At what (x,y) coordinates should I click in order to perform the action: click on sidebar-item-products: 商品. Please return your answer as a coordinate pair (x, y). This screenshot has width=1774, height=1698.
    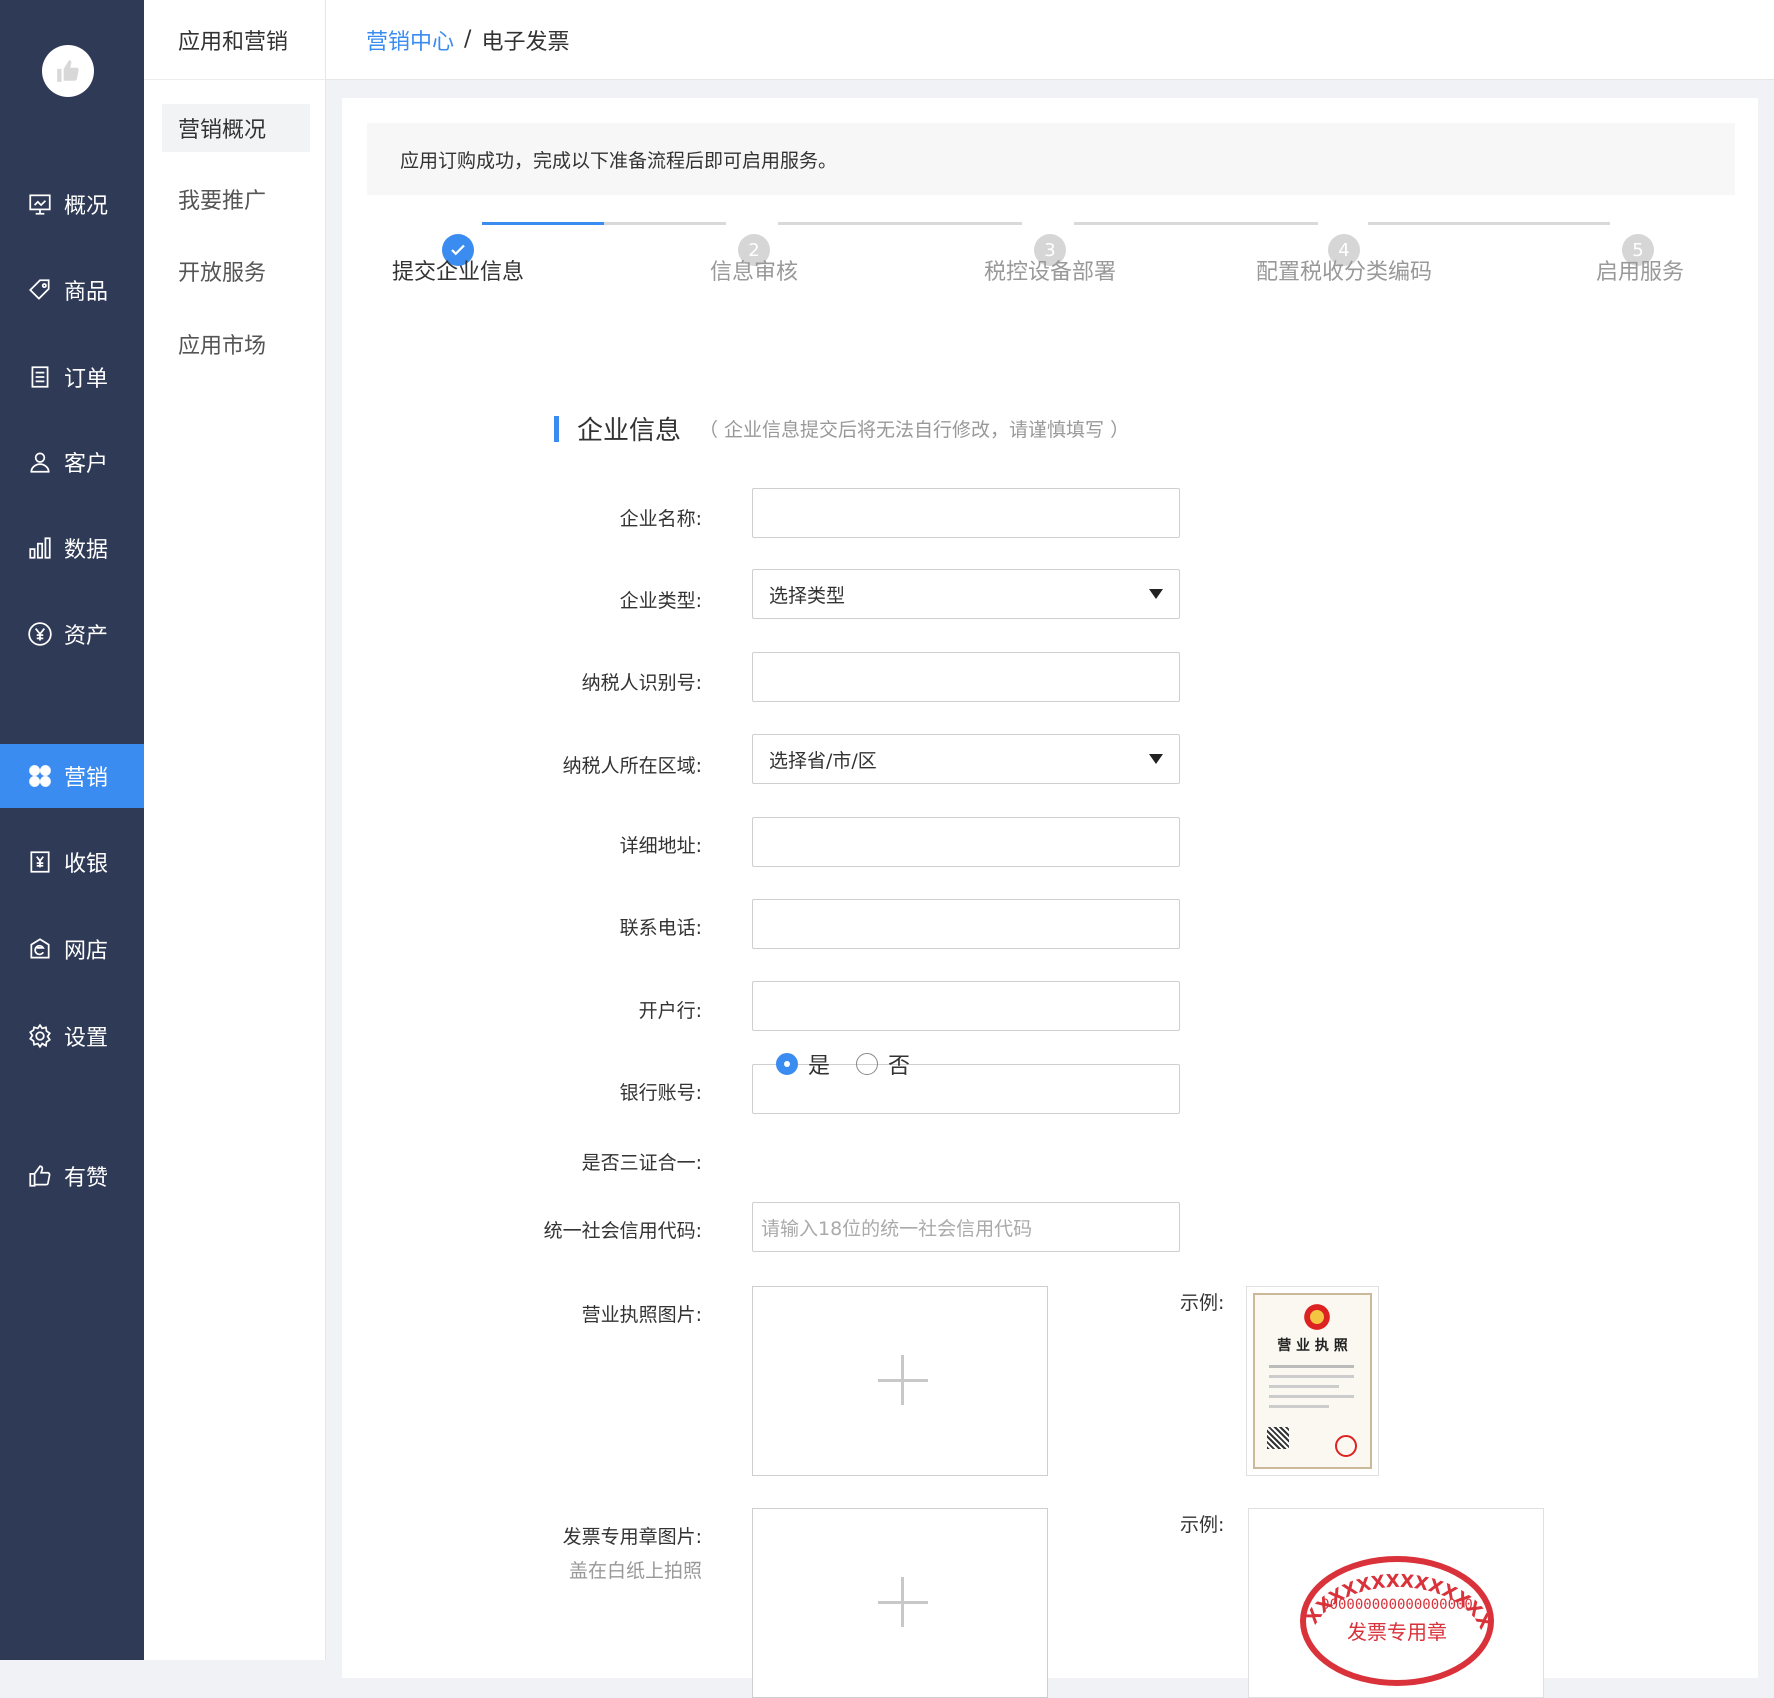
    Looking at the image, I should click on (72, 290).